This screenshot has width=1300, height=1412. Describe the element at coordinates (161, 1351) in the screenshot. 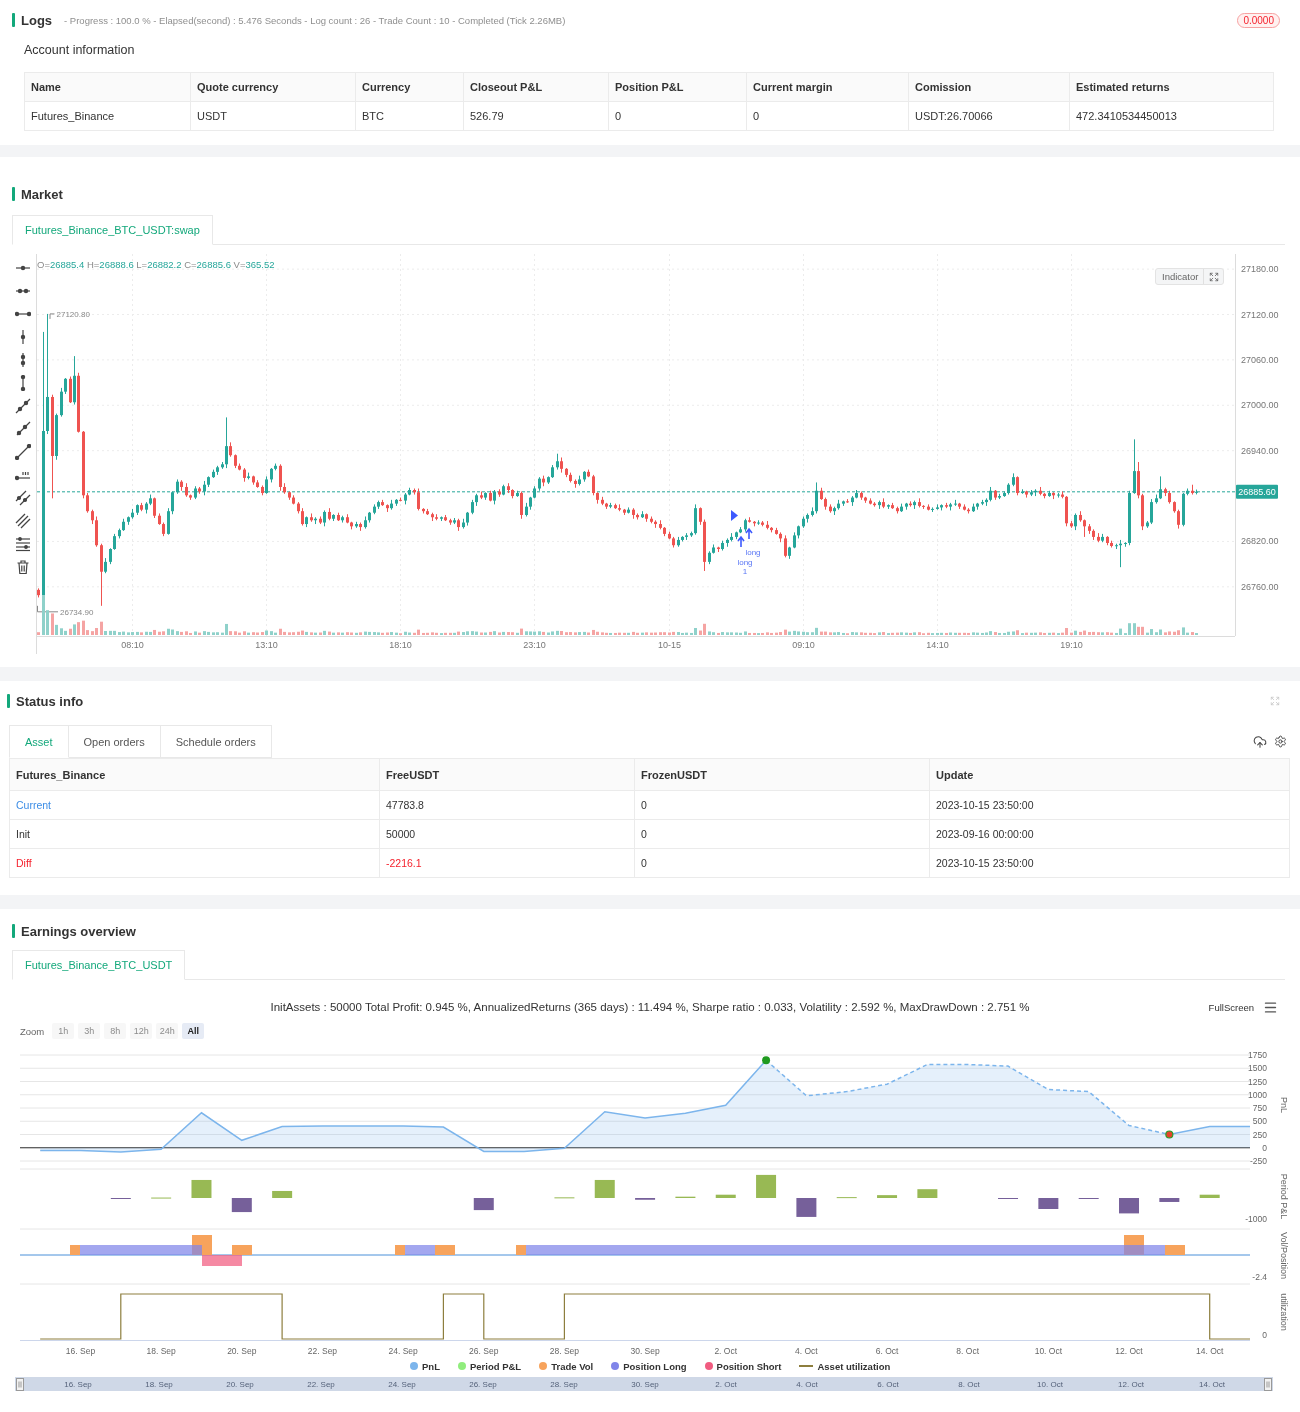

I see `axis-tick-label: 18. Sep` at that location.